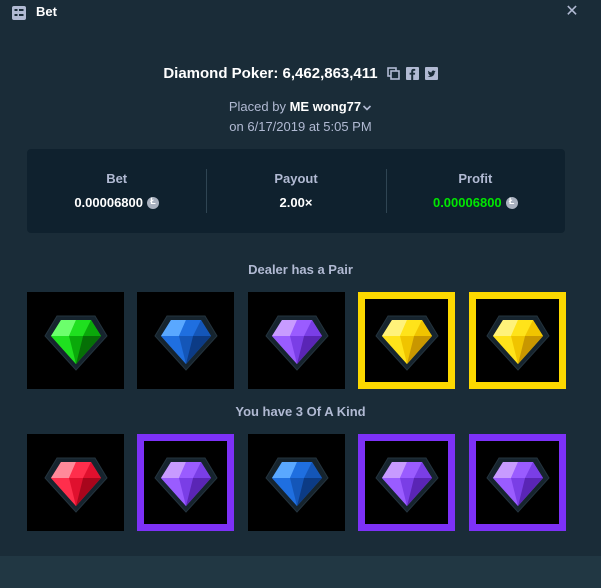 This screenshot has width=601, height=588. What do you see at coordinates (300, 411) in the screenshot?
I see `player-hand-label: You have 3 Of A Kind` at bounding box center [300, 411].